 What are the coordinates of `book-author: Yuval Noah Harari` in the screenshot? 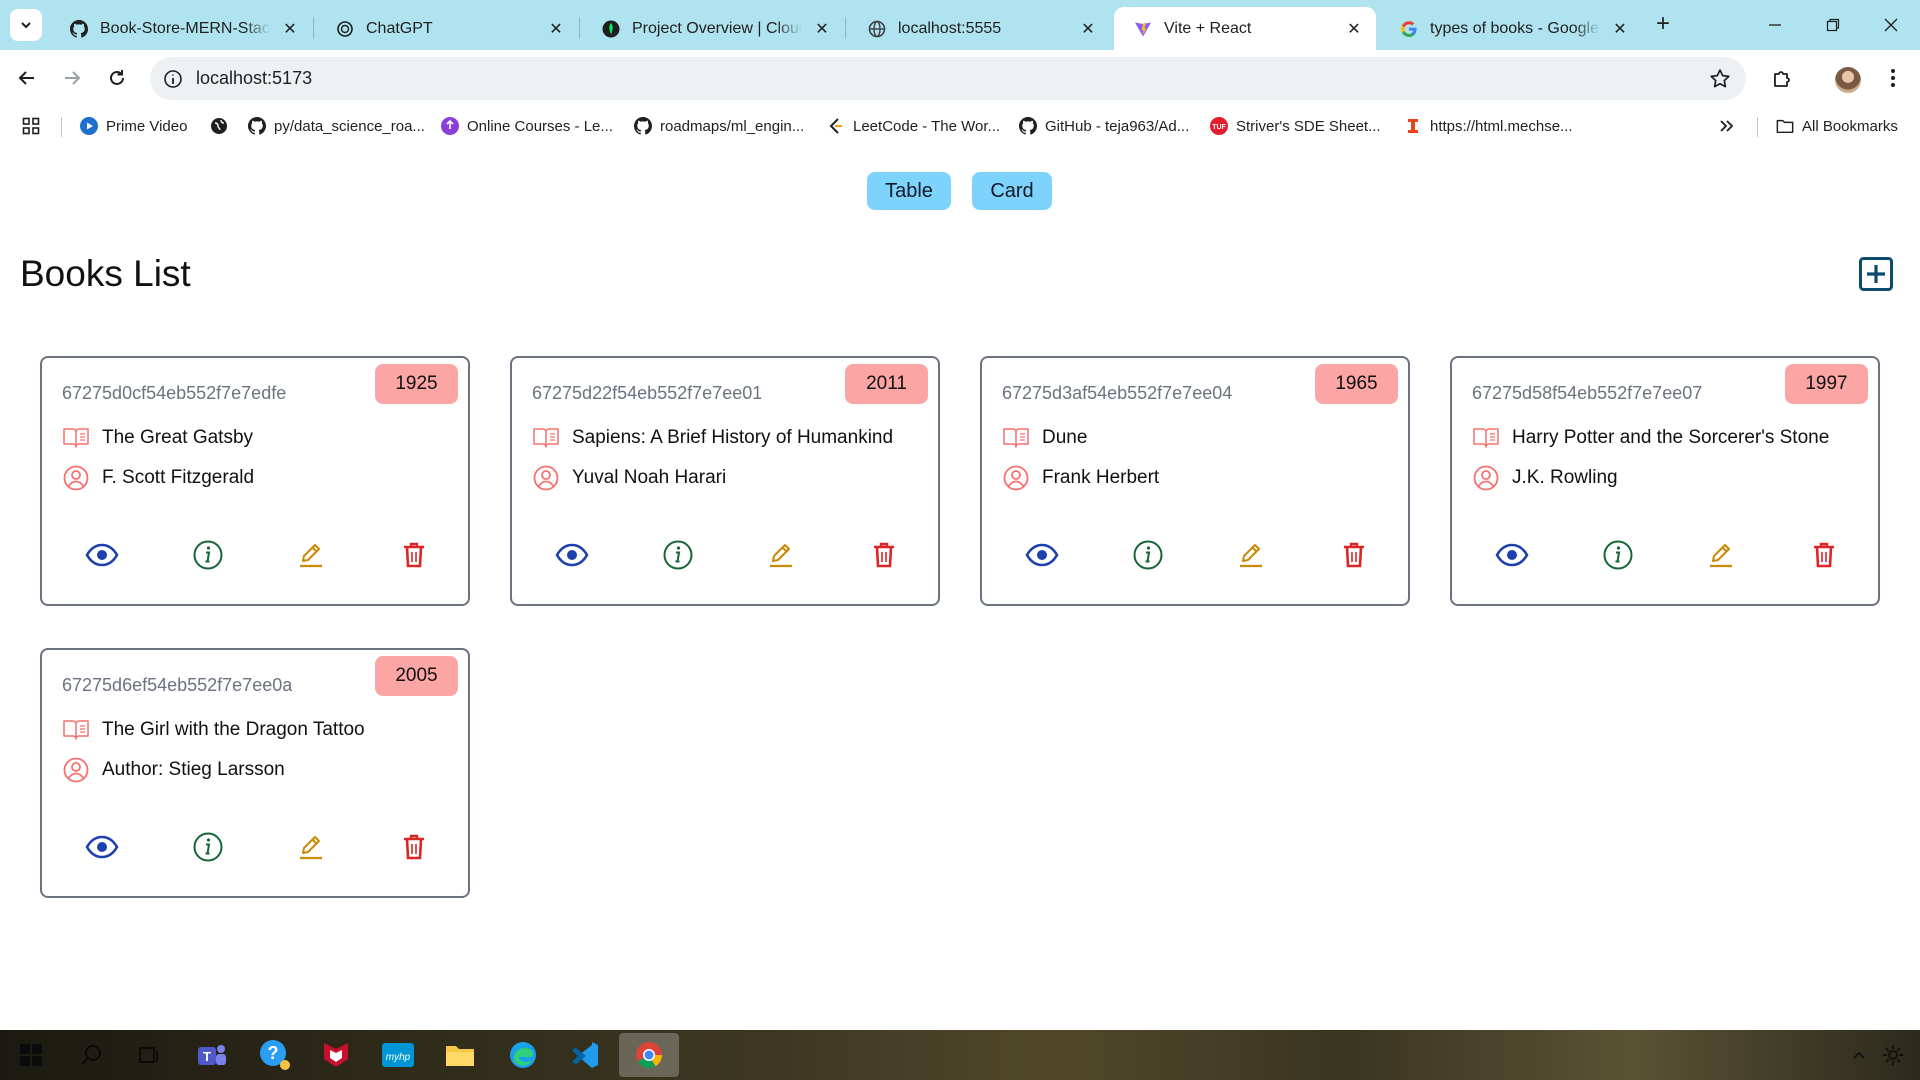 It's located at (649, 477).